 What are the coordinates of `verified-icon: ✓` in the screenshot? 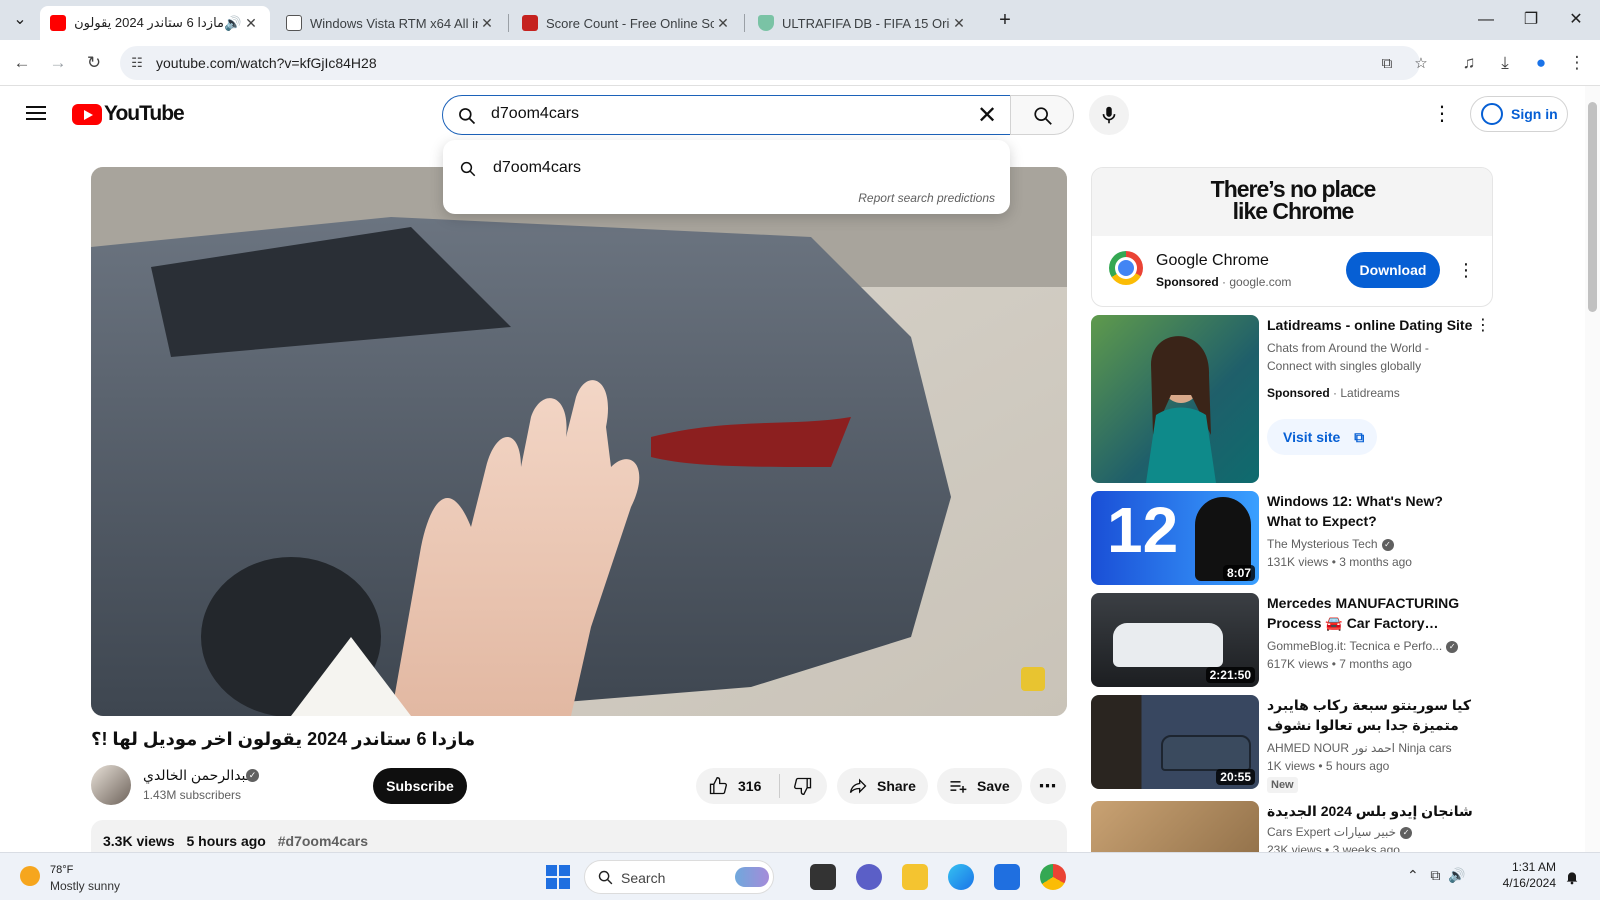 It's located at (1452, 646).